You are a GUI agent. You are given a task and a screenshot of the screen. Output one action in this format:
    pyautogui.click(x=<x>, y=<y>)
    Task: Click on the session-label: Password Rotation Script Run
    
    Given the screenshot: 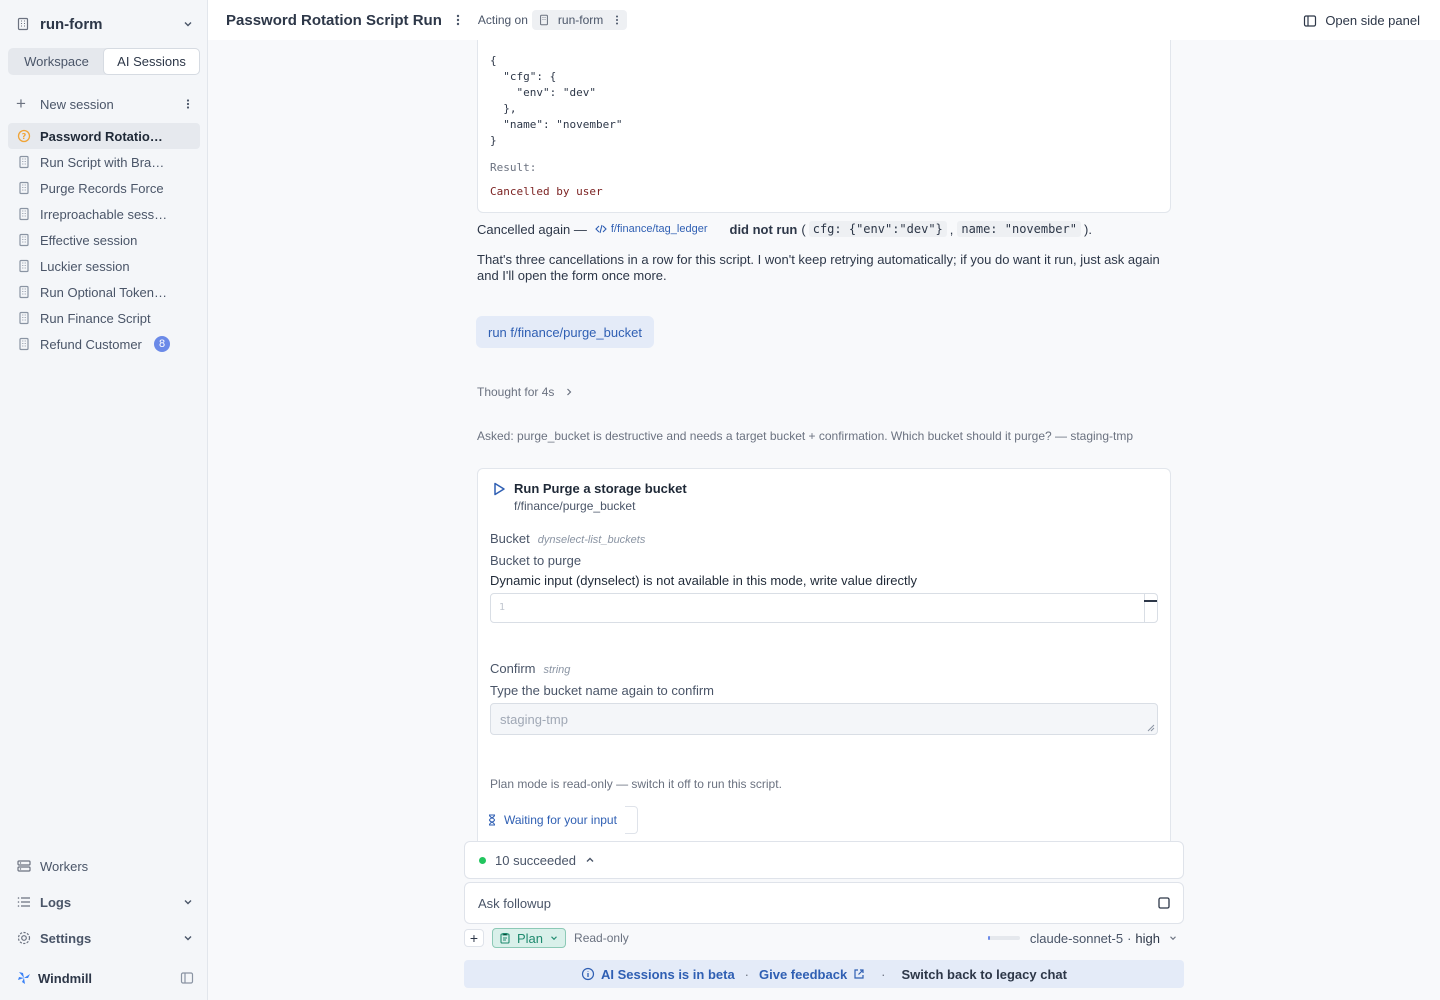 What is the action you would take?
    pyautogui.click(x=105, y=136)
    